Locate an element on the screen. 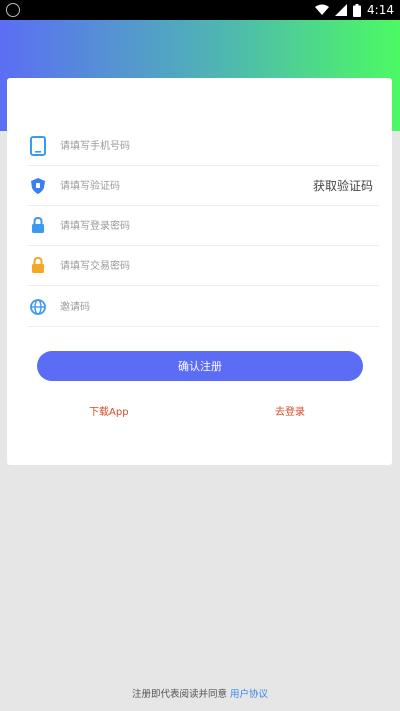 Image resolution: width=400 pixels, height=711 pixels. signal-icon is located at coordinates (341, 10).